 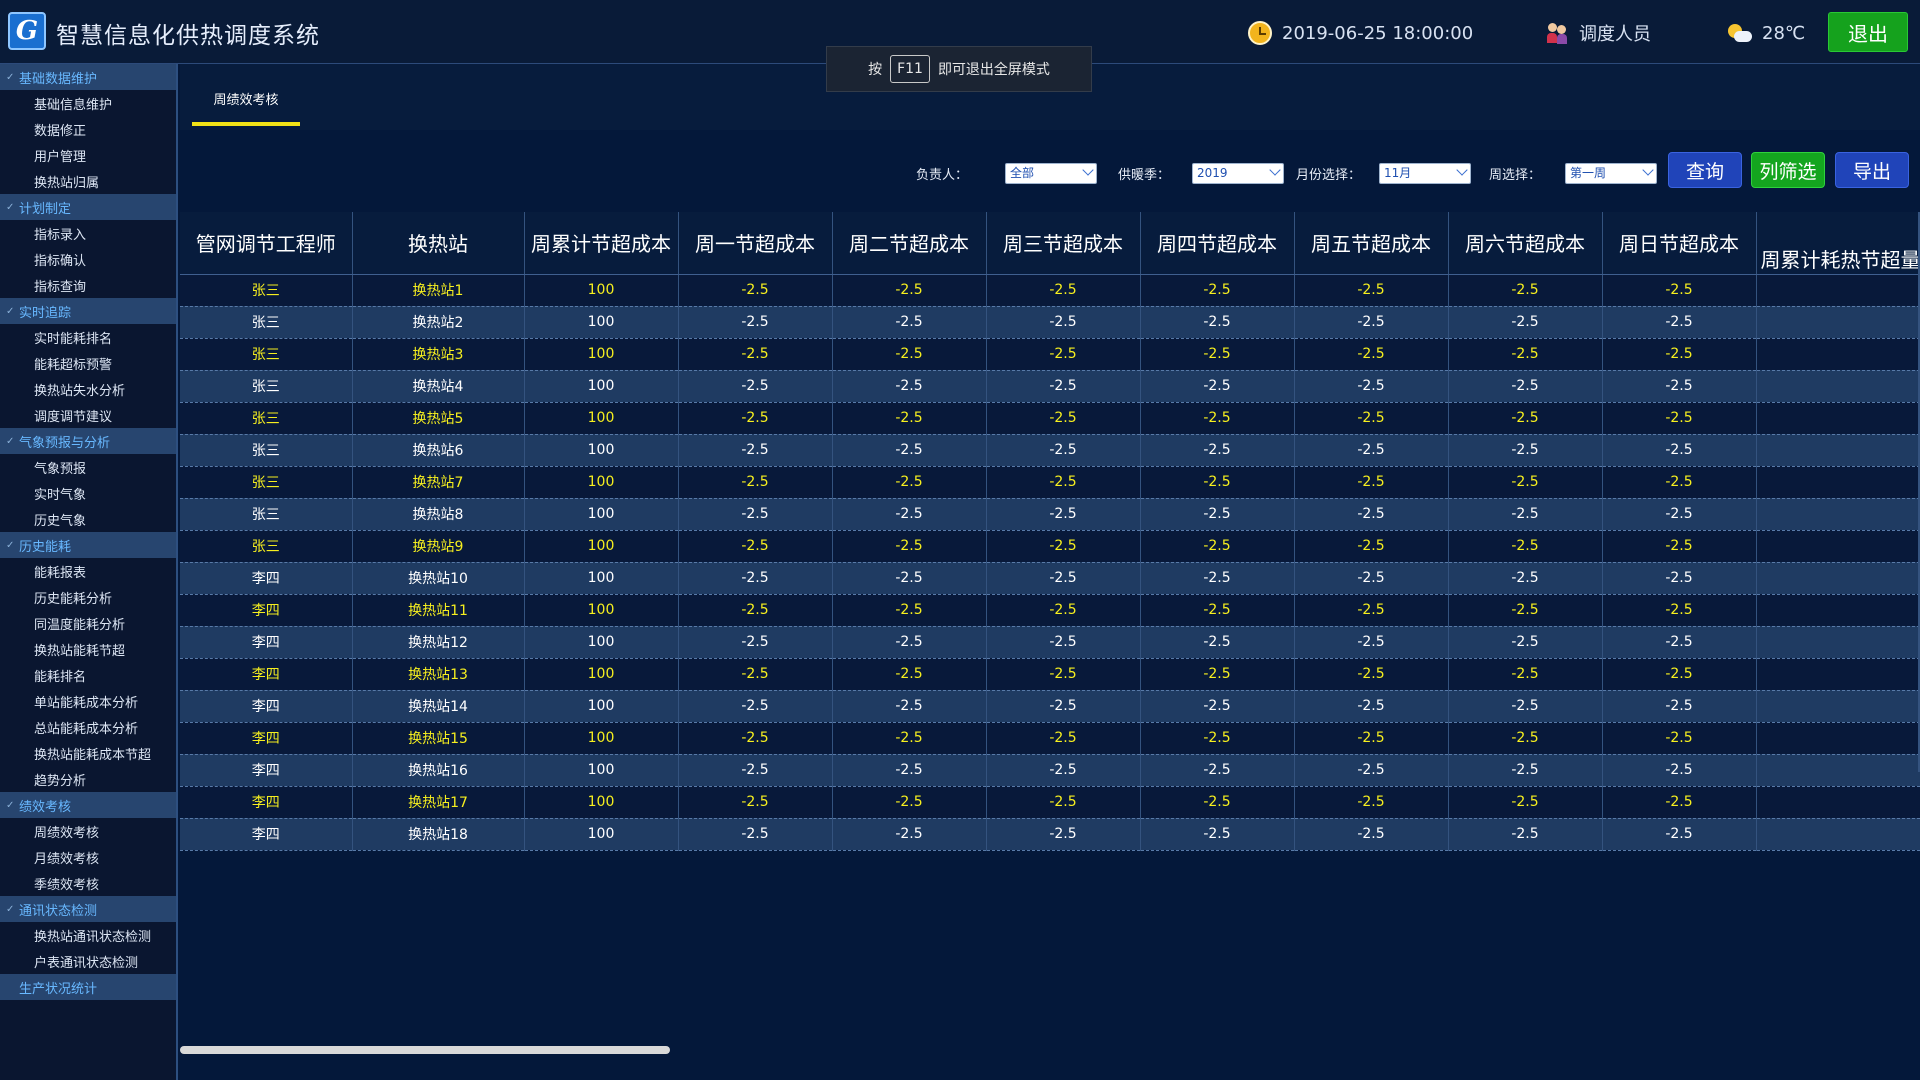 What do you see at coordinates (88, 545) in the screenshot?
I see `sidebar-group: ✓ 历史能耗` at bounding box center [88, 545].